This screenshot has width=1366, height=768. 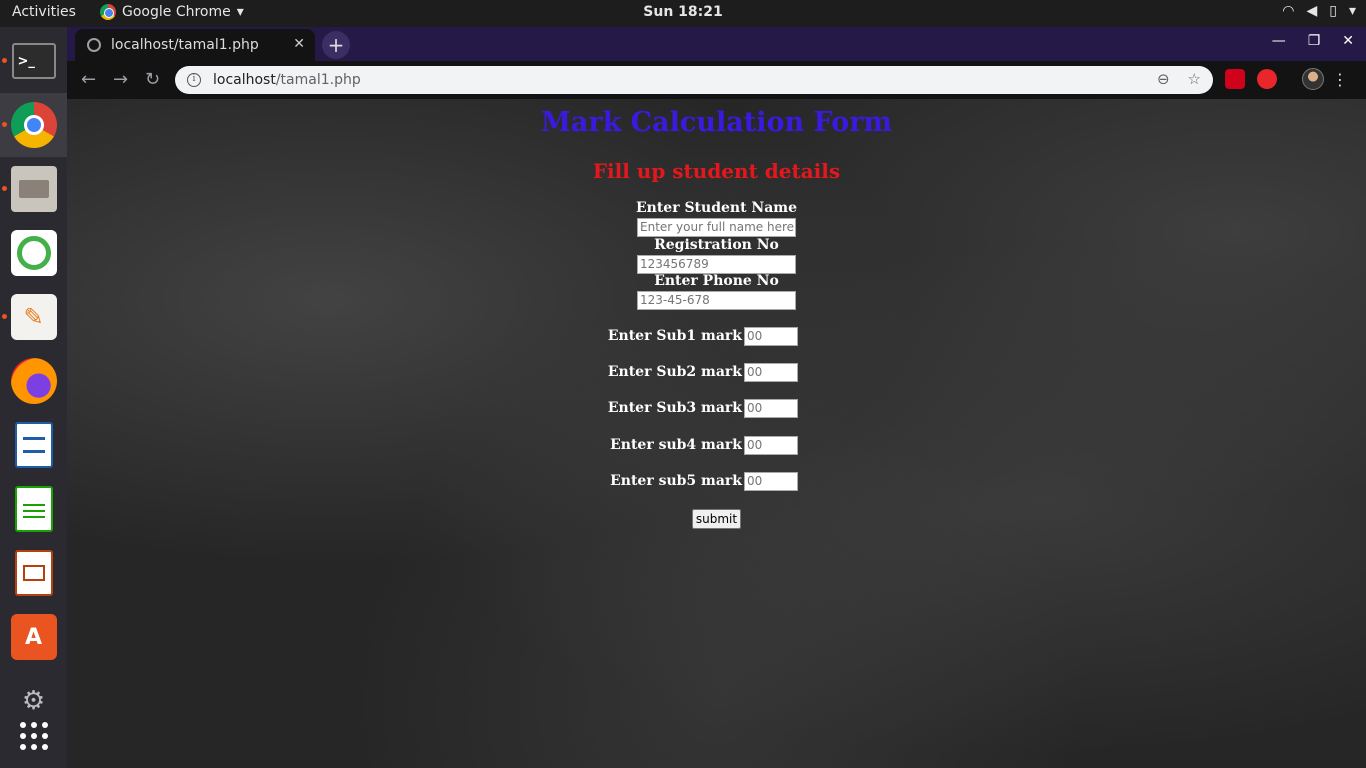 What do you see at coordinates (1333, 11) in the screenshot?
I see `battery-icon: ▯` at bounding box center [1333, 11].